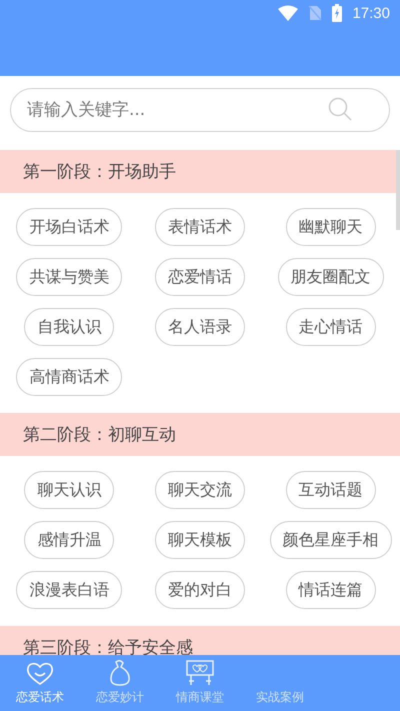 The height and width of the screenshot is (711, 400). What do you see at coordinates (69, 277) in the screenshot?
I see `tag-chip: 共谋与赞美` at bounding box center [69, 277].